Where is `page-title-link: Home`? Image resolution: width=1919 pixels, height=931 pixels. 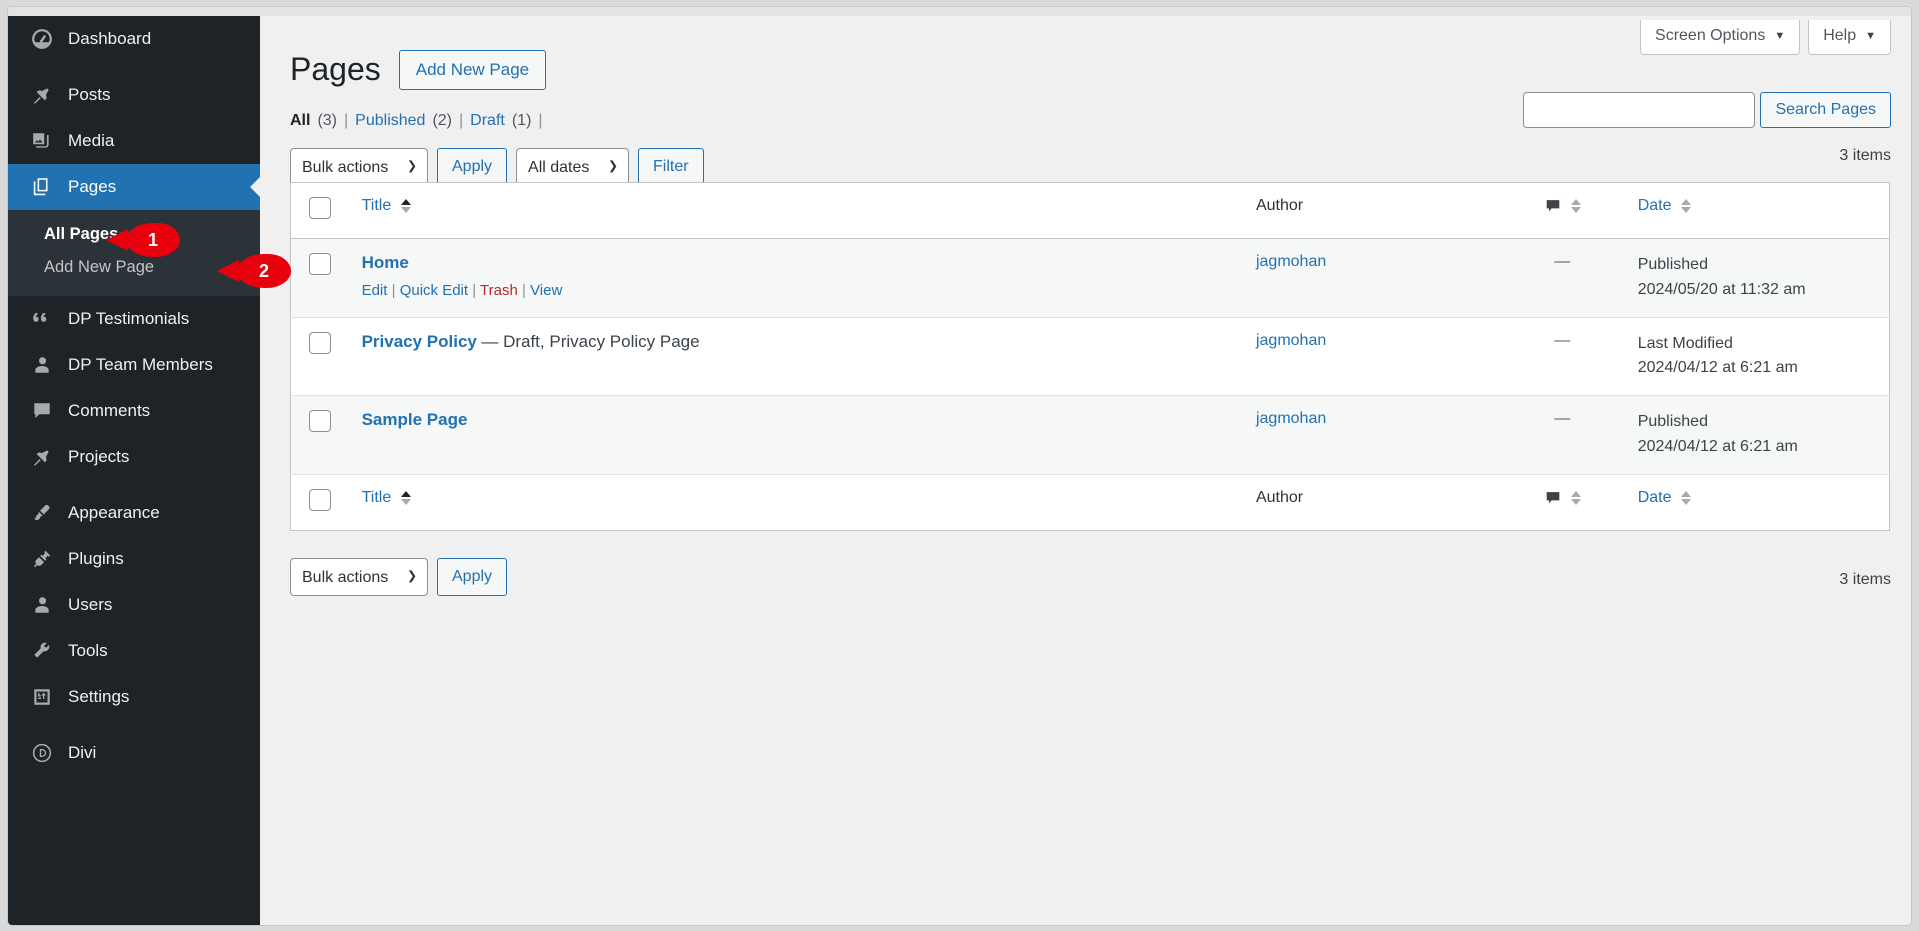
page-title-link: Home is located at coordinates (385, 262).